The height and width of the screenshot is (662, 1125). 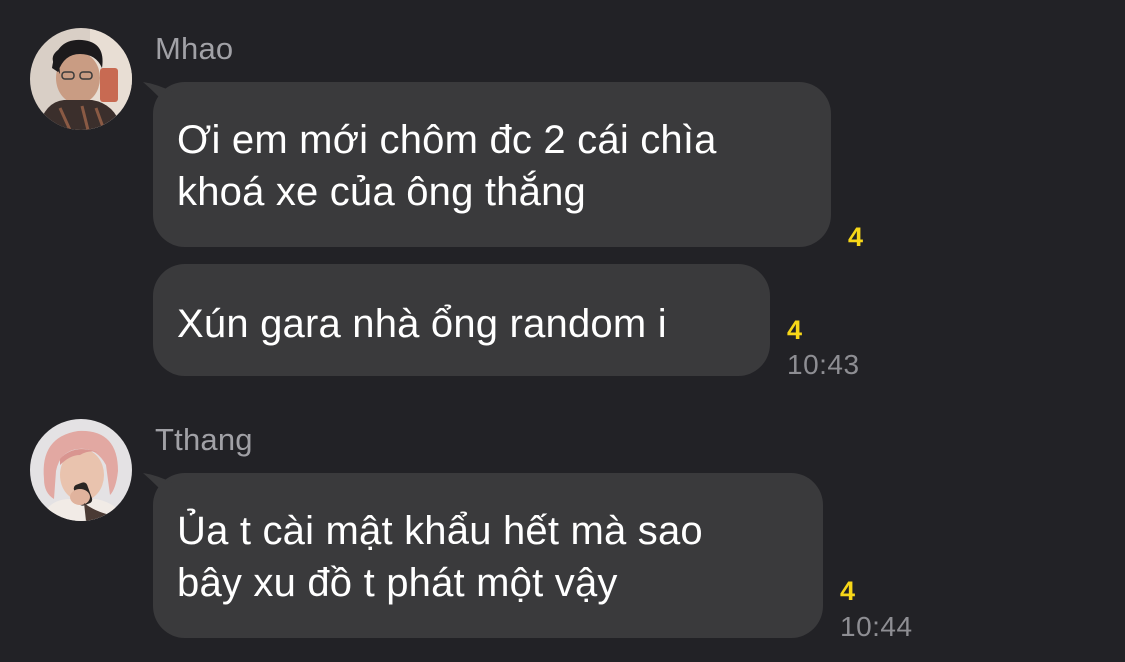 I want to click on message-timestamp: 10:44, so click(x=876, y=626).